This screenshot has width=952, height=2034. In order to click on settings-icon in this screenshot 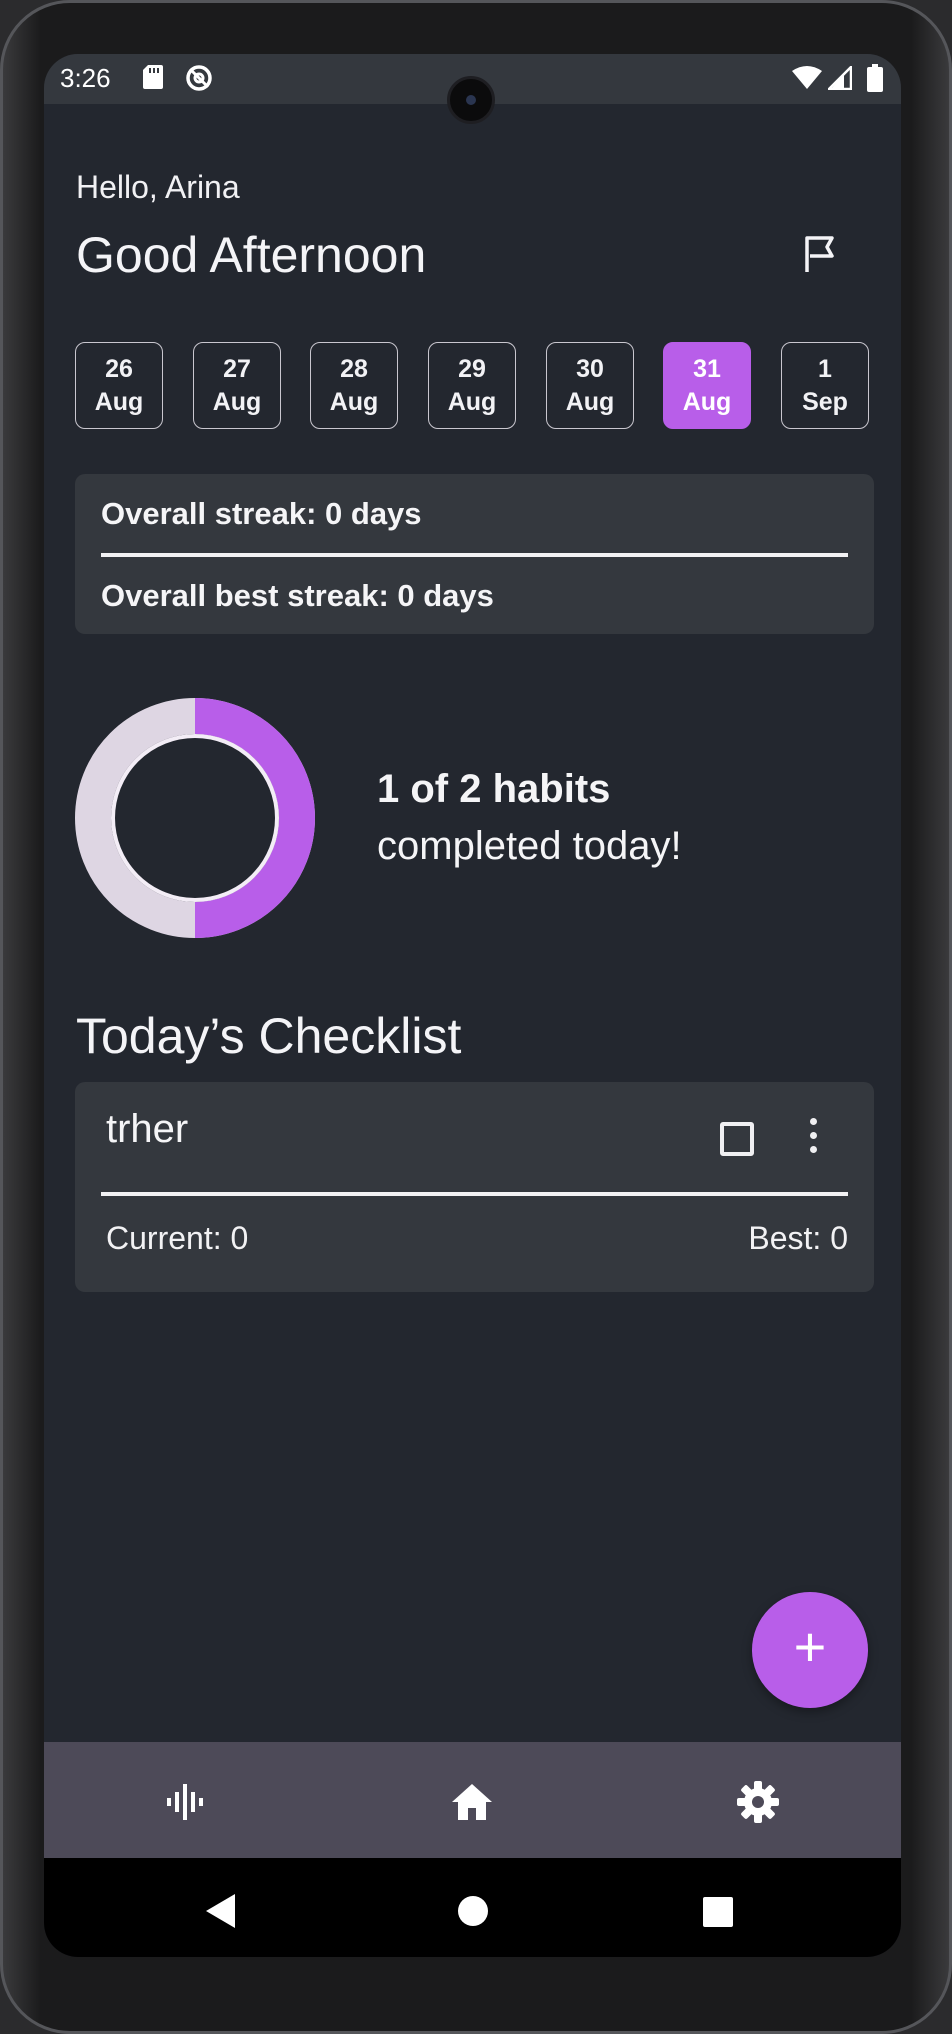, I will do `click(758, 1802)`.